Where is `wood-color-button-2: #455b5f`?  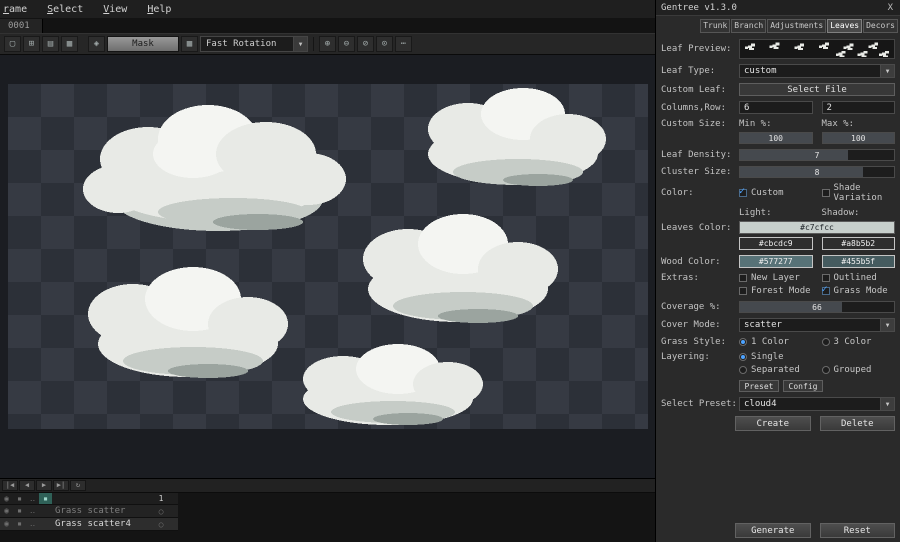
wood-color-button-2: #455b5f is located at coordinates (858, 261).